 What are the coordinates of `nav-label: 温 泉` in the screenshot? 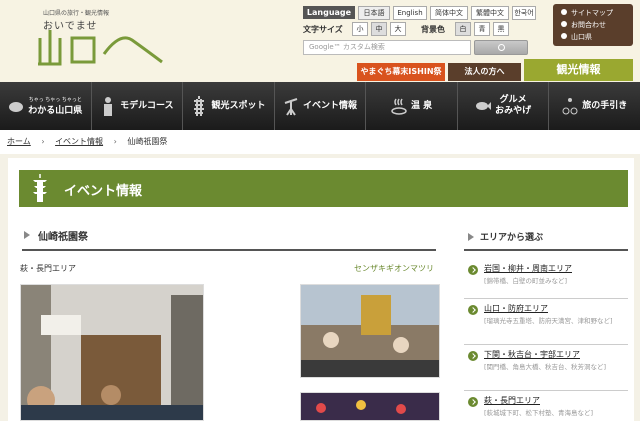 It's located at (422, 105).